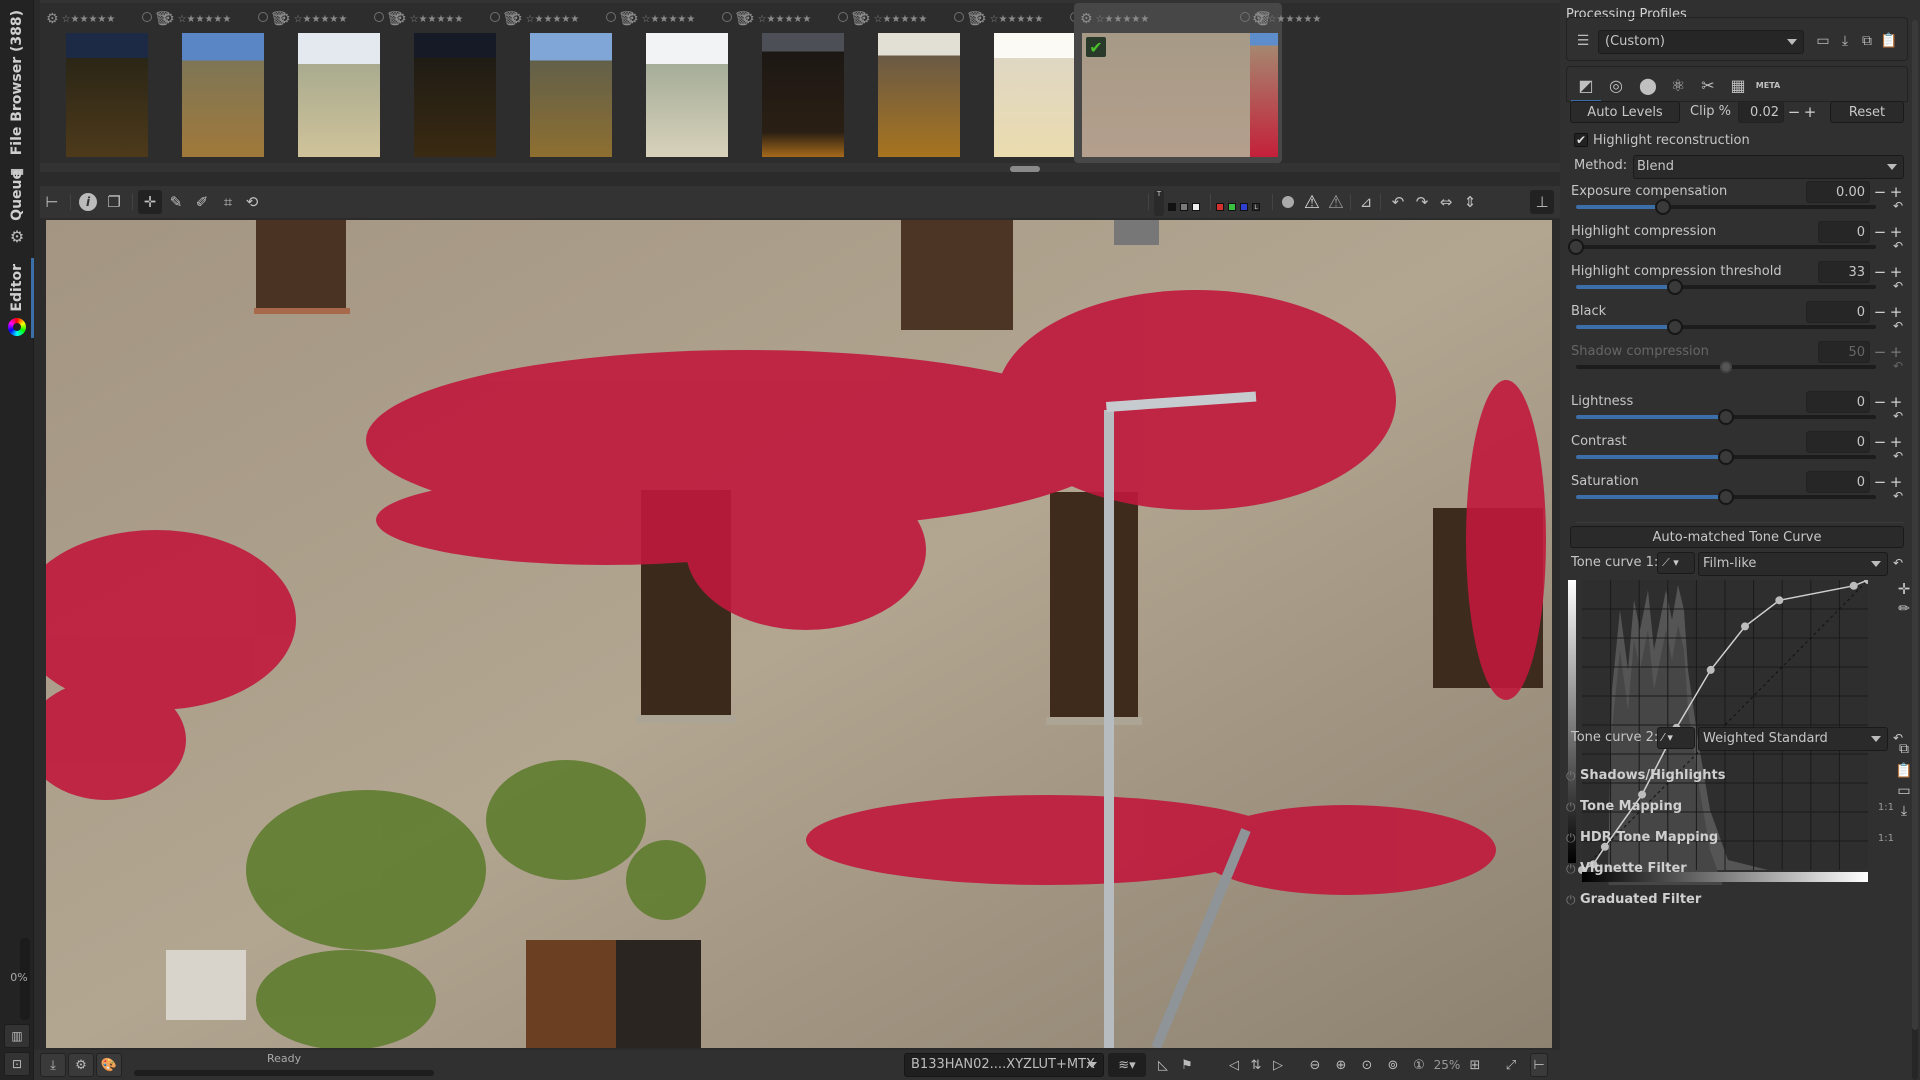 This screenshot has width=1920, height=1080. Describe the element at coordinates (1810, 112) in the screenshot. I see `clip-increment: +` at that location.